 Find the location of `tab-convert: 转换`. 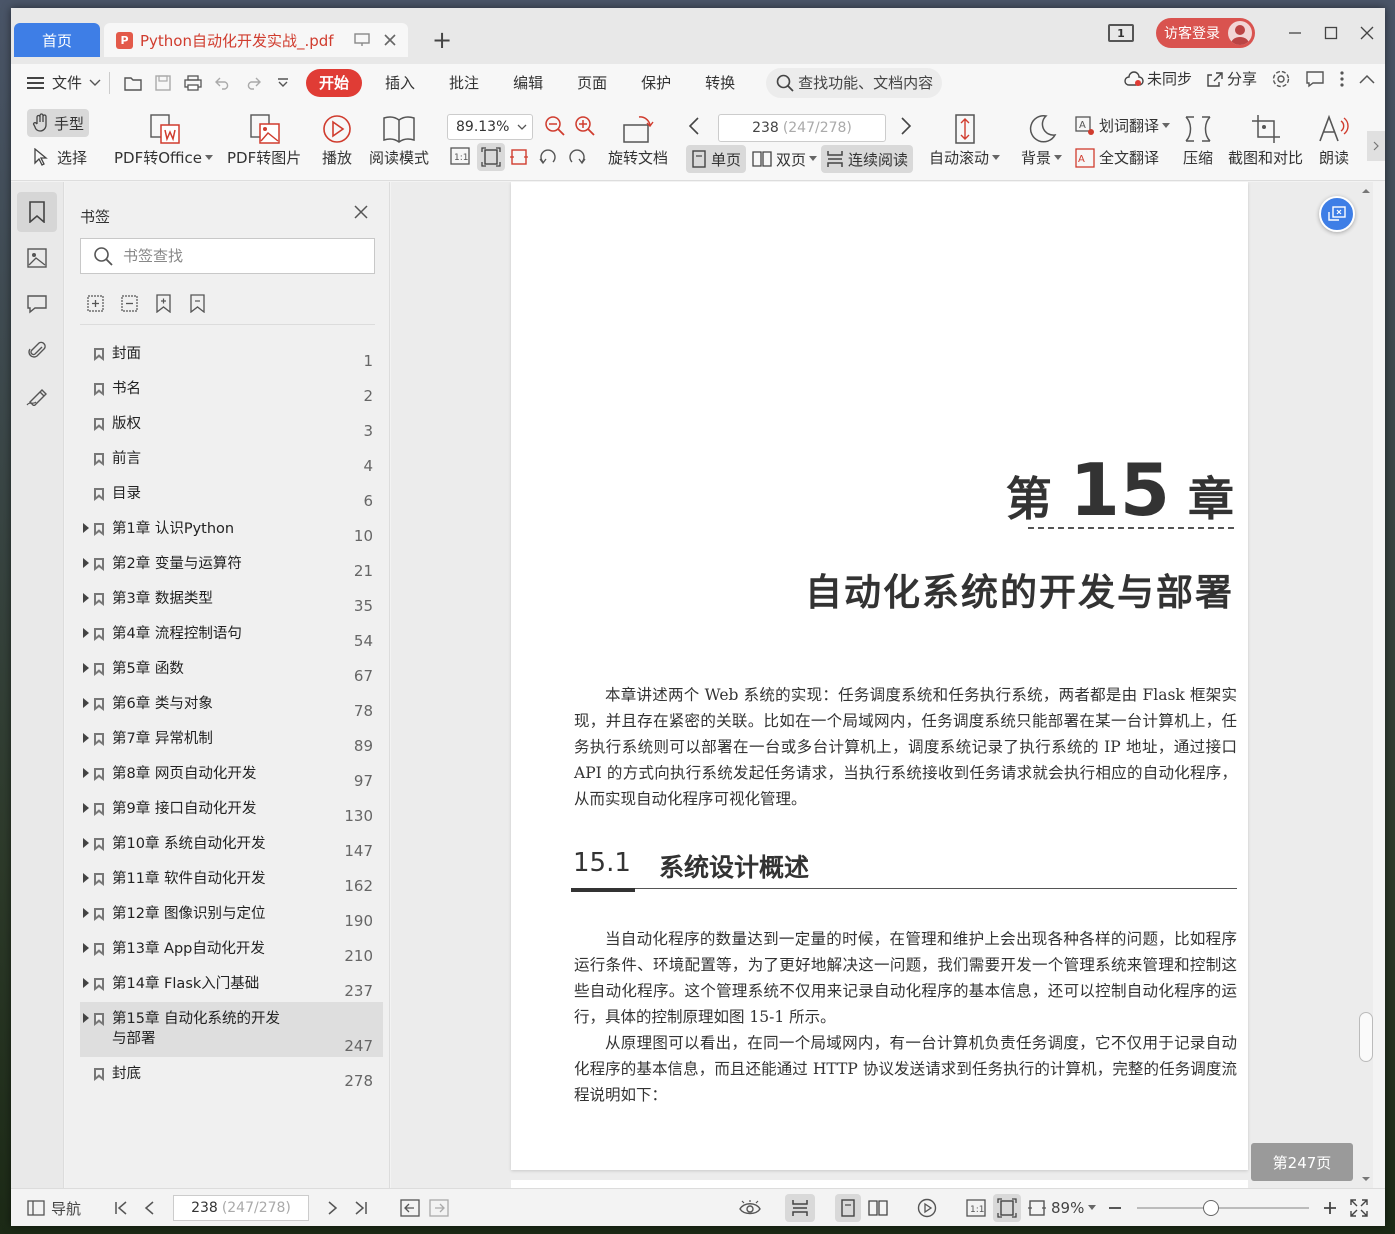

tab-convert: 转换 is located at coordinates (720, 83).